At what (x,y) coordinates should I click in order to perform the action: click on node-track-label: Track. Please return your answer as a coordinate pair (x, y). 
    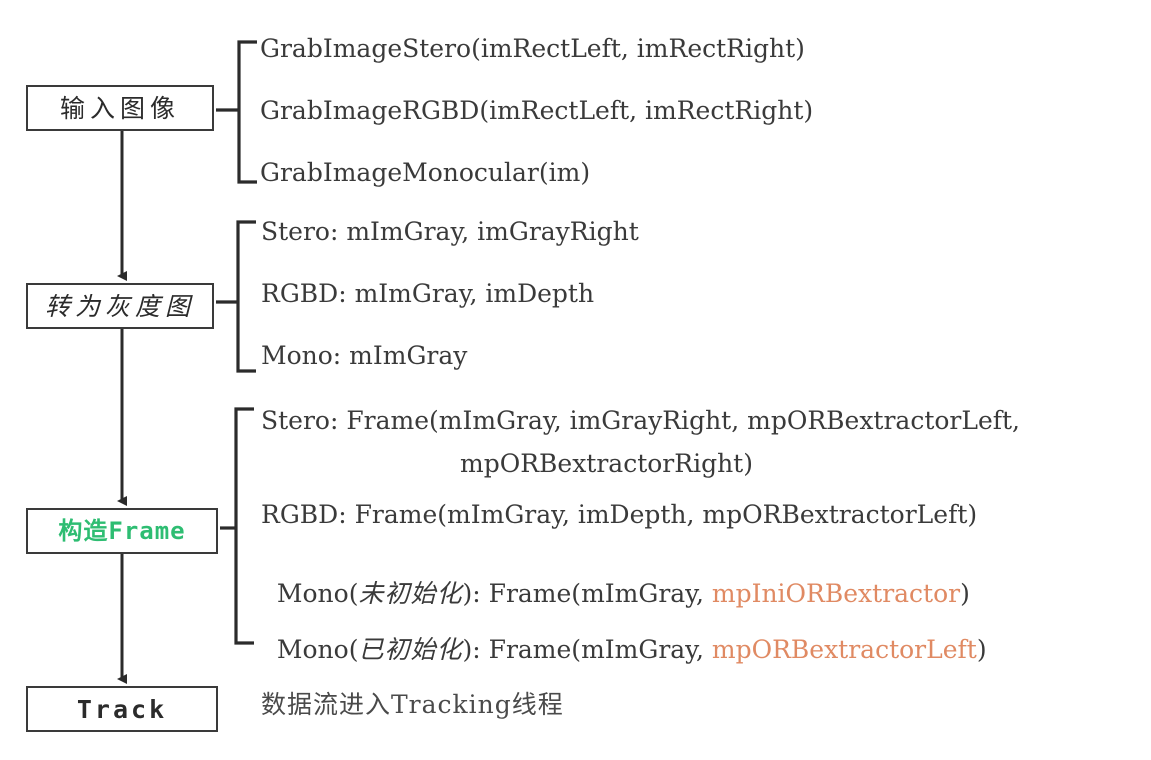
    Looking at the image, I should click on (122, 709).